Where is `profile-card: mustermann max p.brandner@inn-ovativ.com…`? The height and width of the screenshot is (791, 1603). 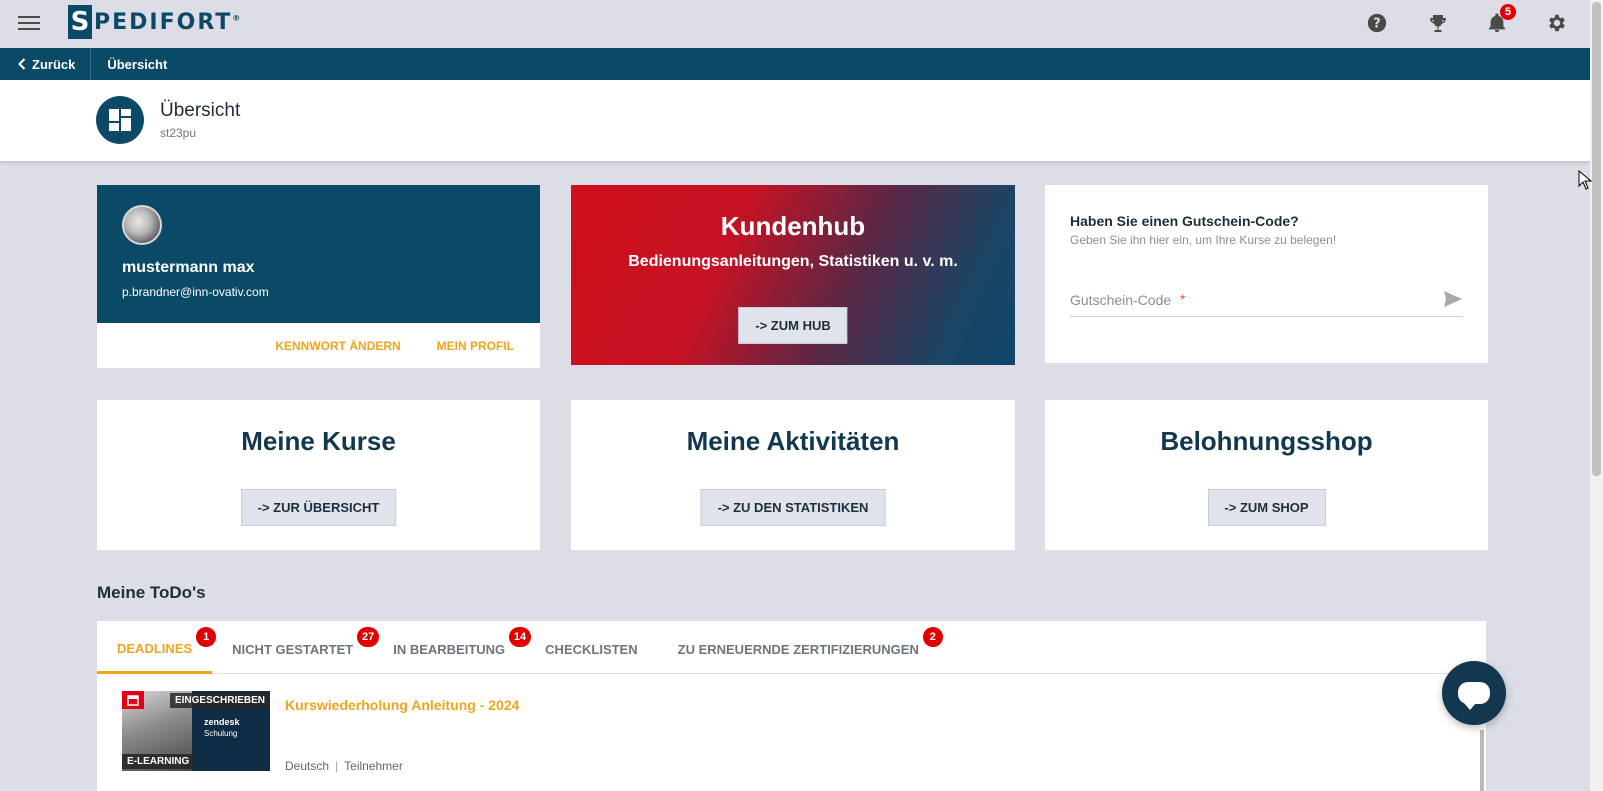 profile-card: mustermann max p.brandner@inn-ovativ.com… is located at coordinates (318, 276).